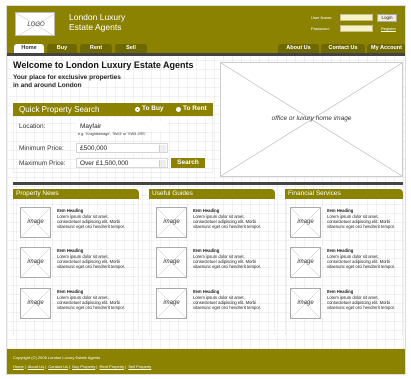 This screenshot has height=379, width=411. Describe the element at coordinates (356, 28) in the screenshot. I see `password-input` at that location.